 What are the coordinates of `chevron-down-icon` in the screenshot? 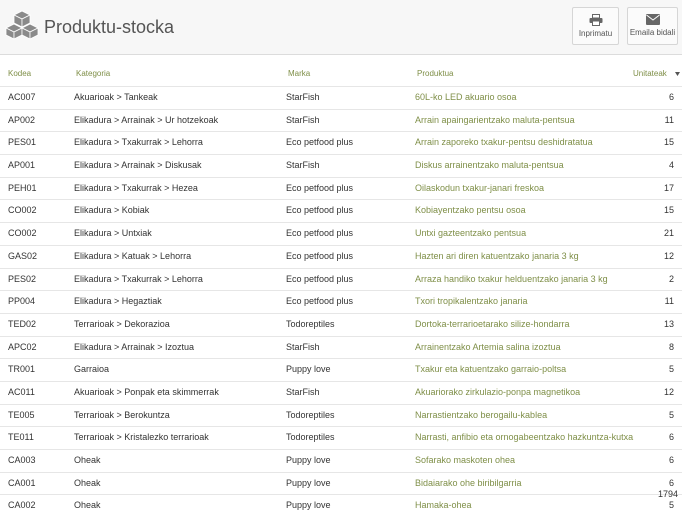 It's located at (677, 74).